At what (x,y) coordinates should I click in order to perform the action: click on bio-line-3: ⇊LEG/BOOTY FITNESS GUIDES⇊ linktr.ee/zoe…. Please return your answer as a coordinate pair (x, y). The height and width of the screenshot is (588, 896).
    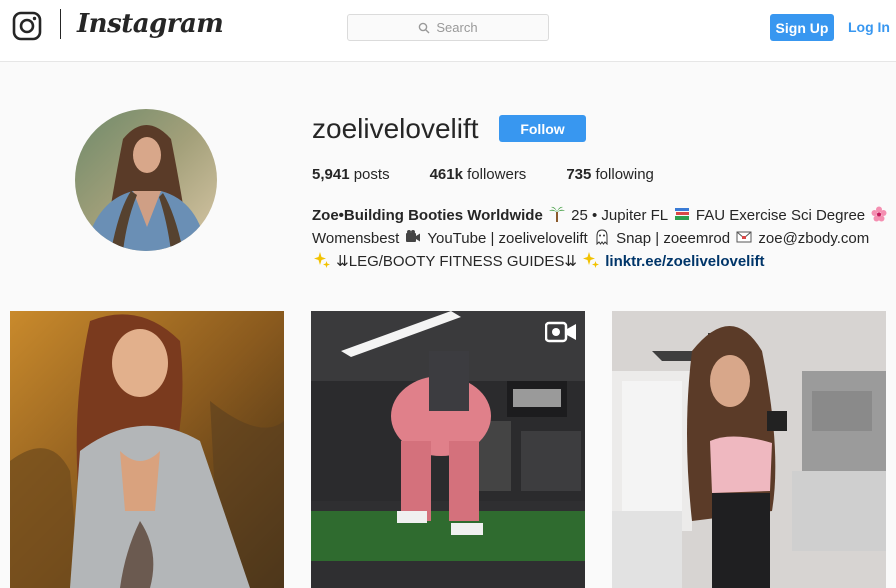
    Looking at the image, I should click on (599, 261).